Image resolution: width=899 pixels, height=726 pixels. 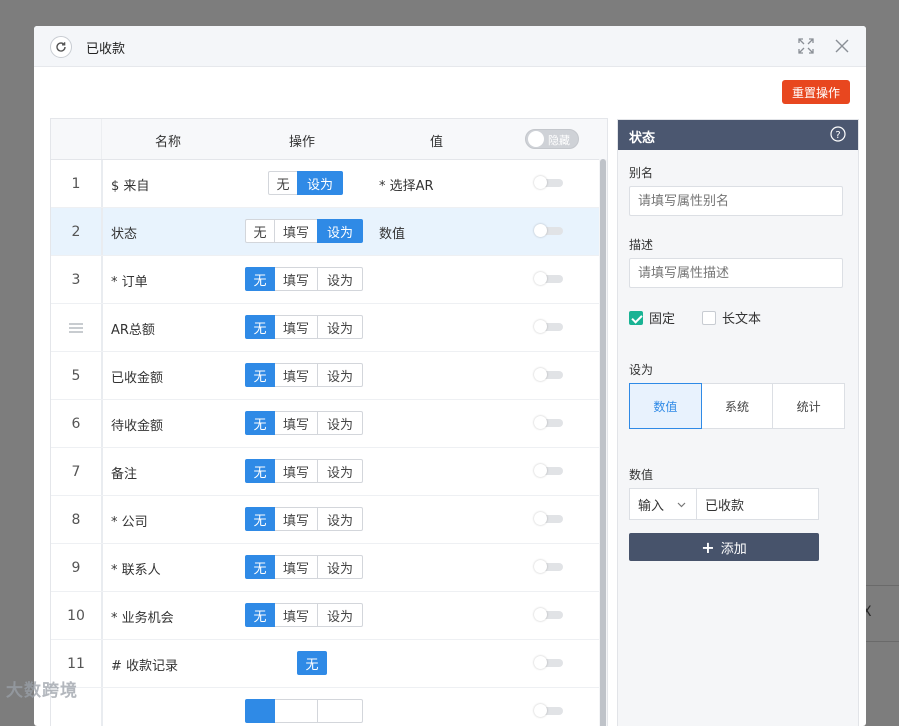 I want to click on row-value: 数值, so click(x=392, y=234).